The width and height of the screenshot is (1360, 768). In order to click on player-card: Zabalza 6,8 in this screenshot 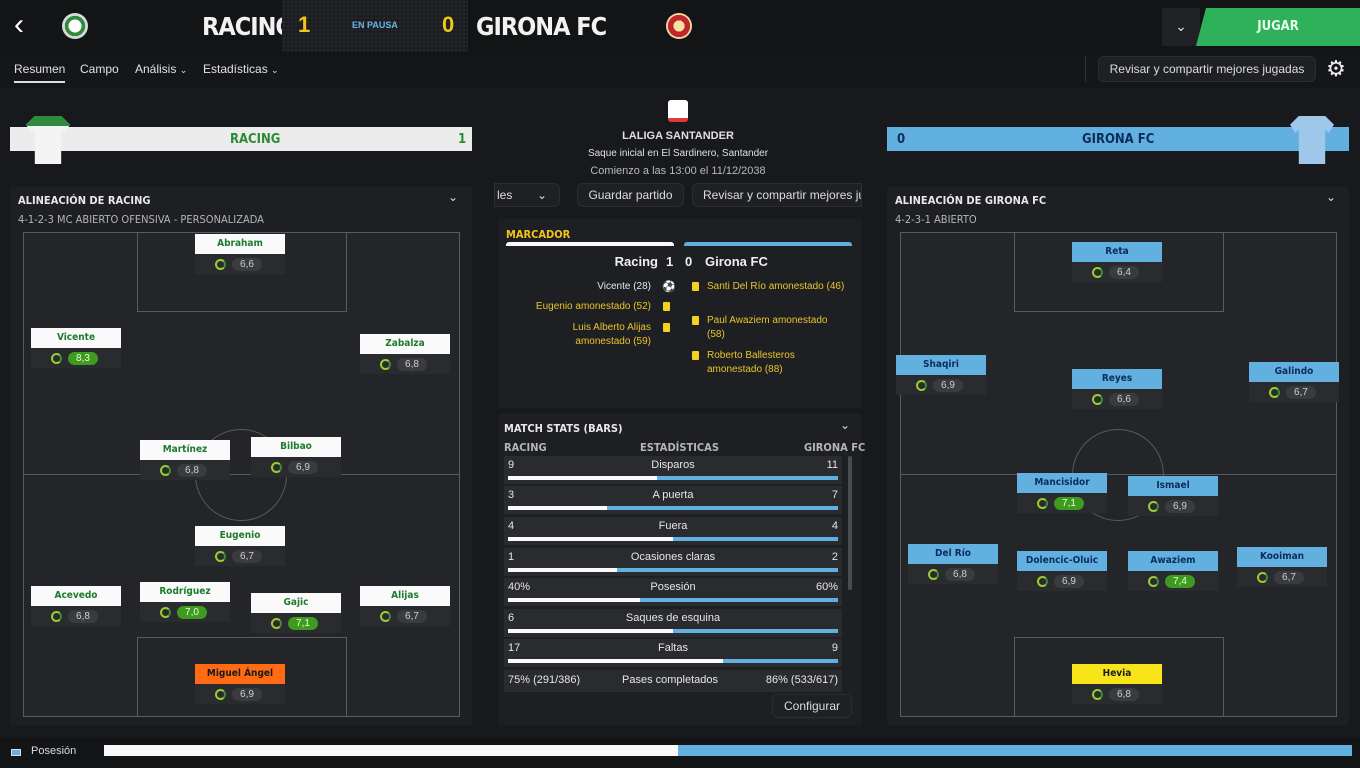, I will do `click(405, 354)`.